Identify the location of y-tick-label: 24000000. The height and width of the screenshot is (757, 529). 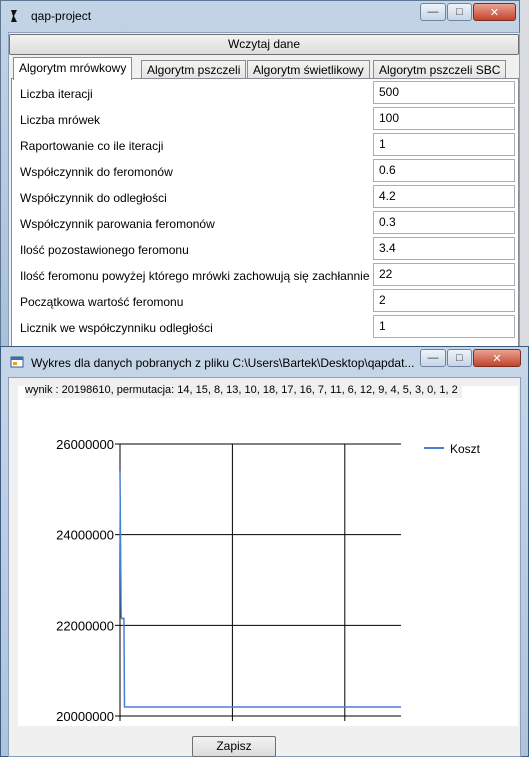
(85, 535).